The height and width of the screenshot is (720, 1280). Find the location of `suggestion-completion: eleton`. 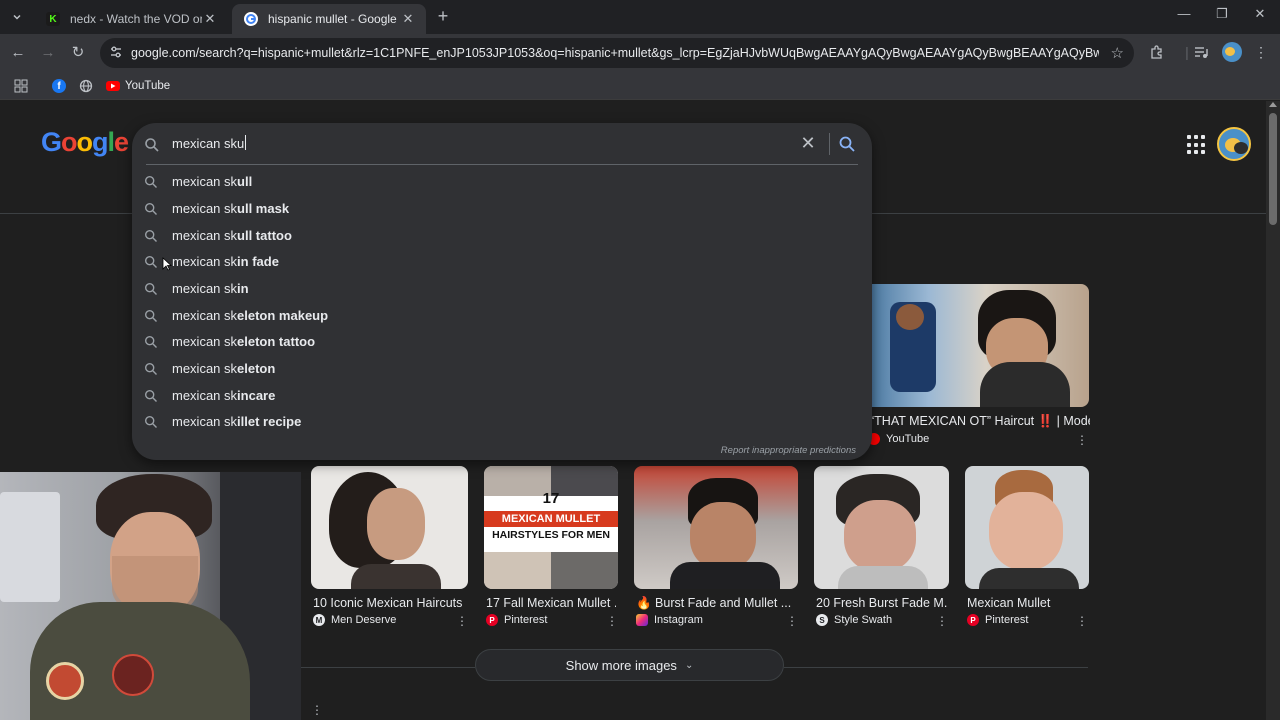

suggestion-completion: eleton is located at coordinates (256, 368).